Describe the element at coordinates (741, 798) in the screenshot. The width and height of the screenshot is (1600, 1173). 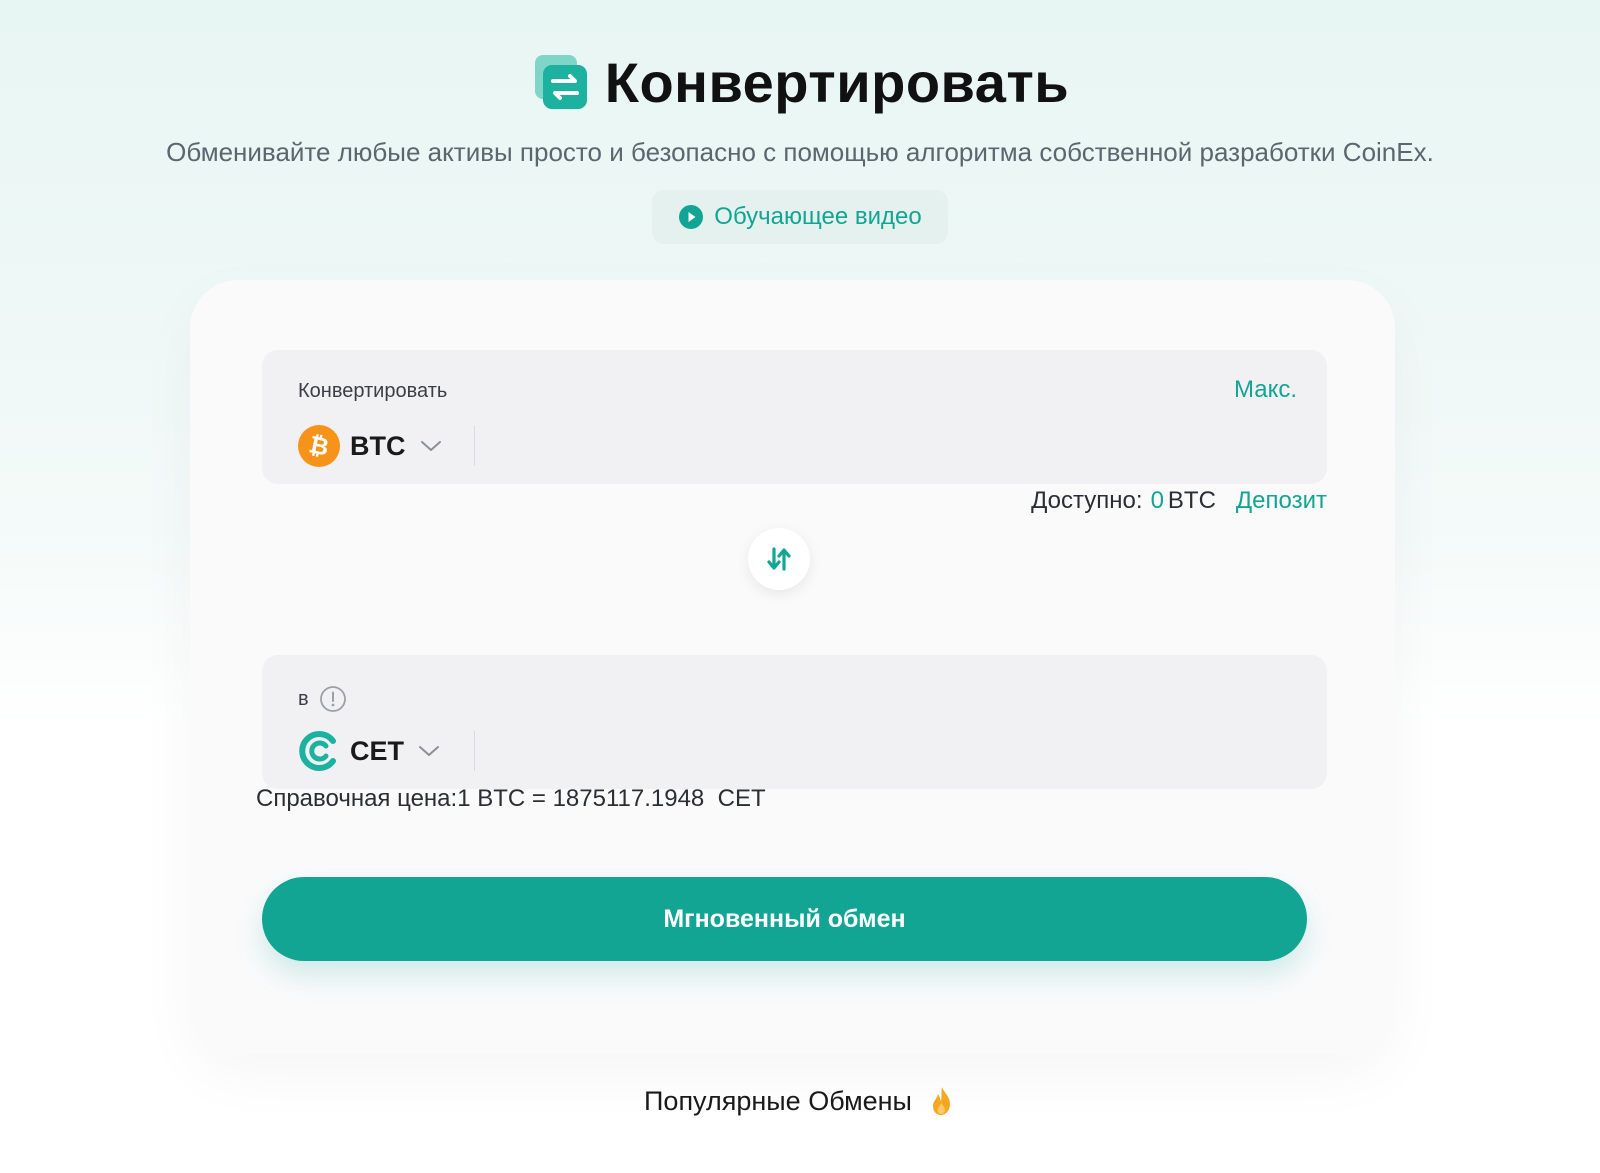
I see `reference-price-quote: CET` at that location.